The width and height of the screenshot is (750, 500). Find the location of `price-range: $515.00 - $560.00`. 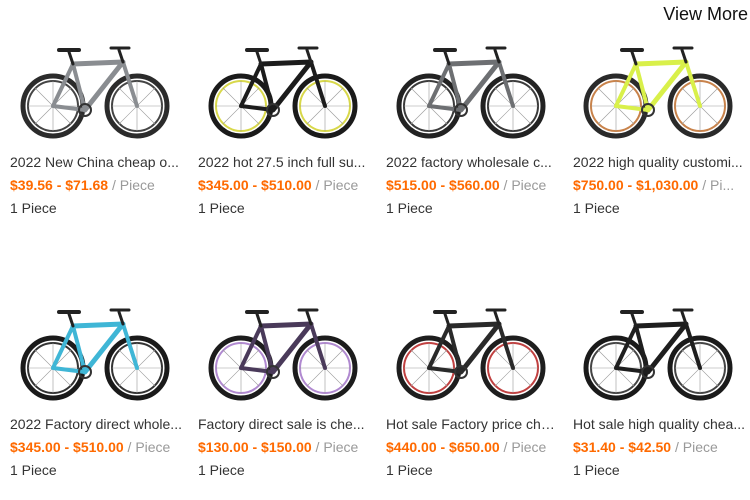

price-range: $515.00 - $560.00 is located at coordinates (443, 185).